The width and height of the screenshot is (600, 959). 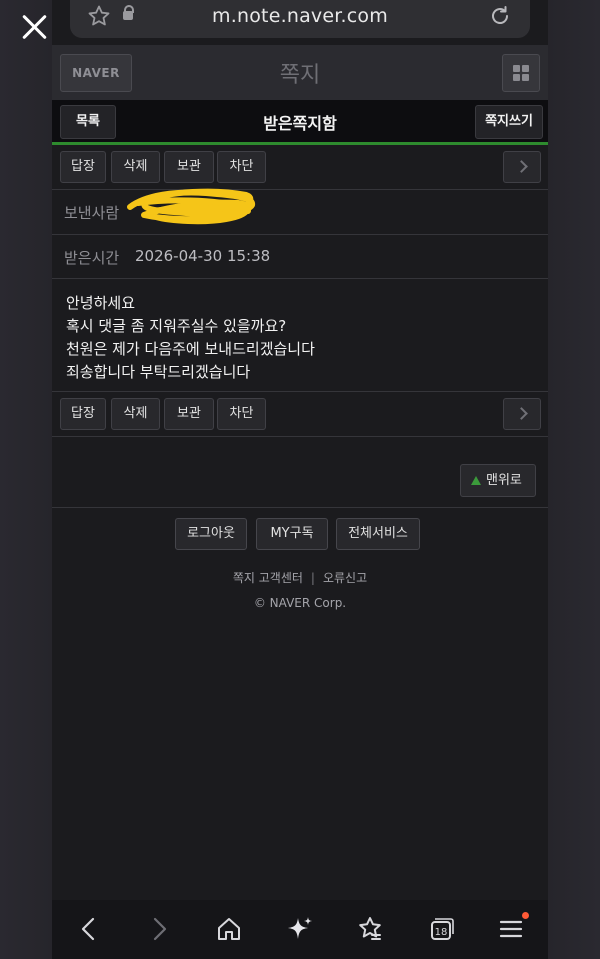 I want to click on browser-bottom-nav: 18, so click(x=300, y=929).